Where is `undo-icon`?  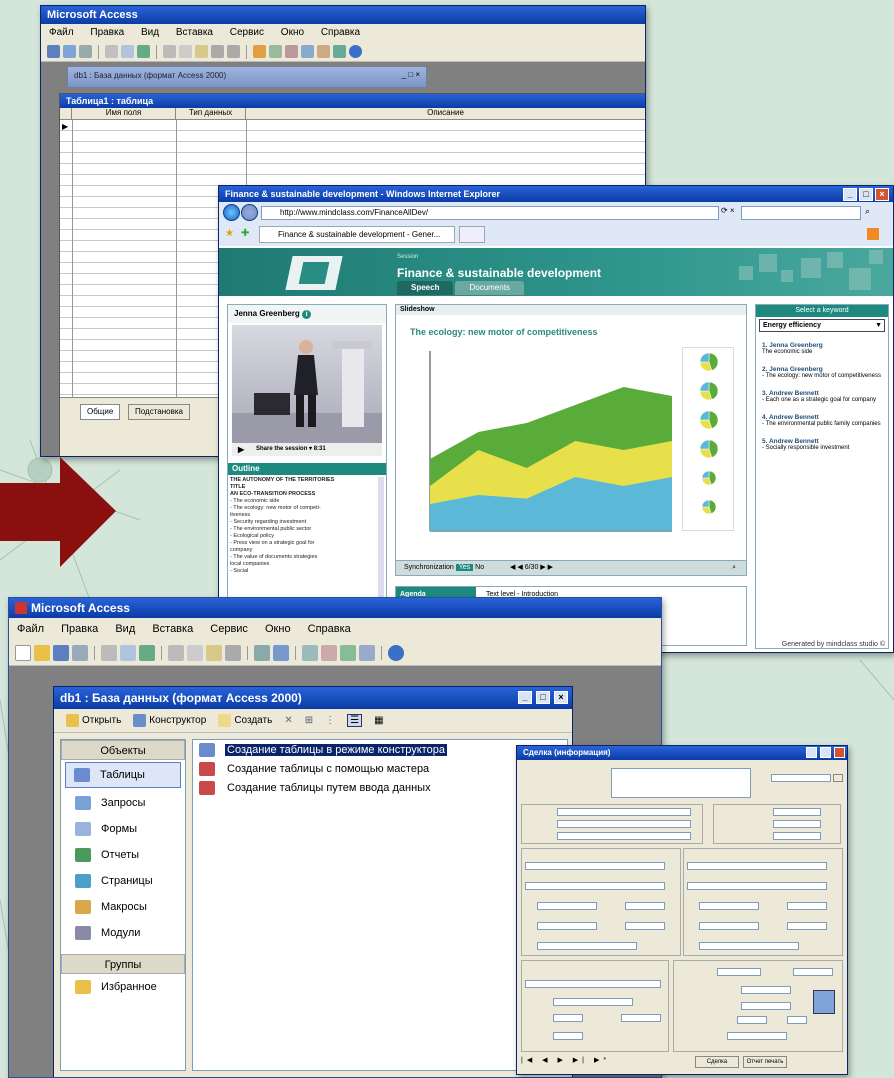 undo-icon is located at coordinates (233, 652).